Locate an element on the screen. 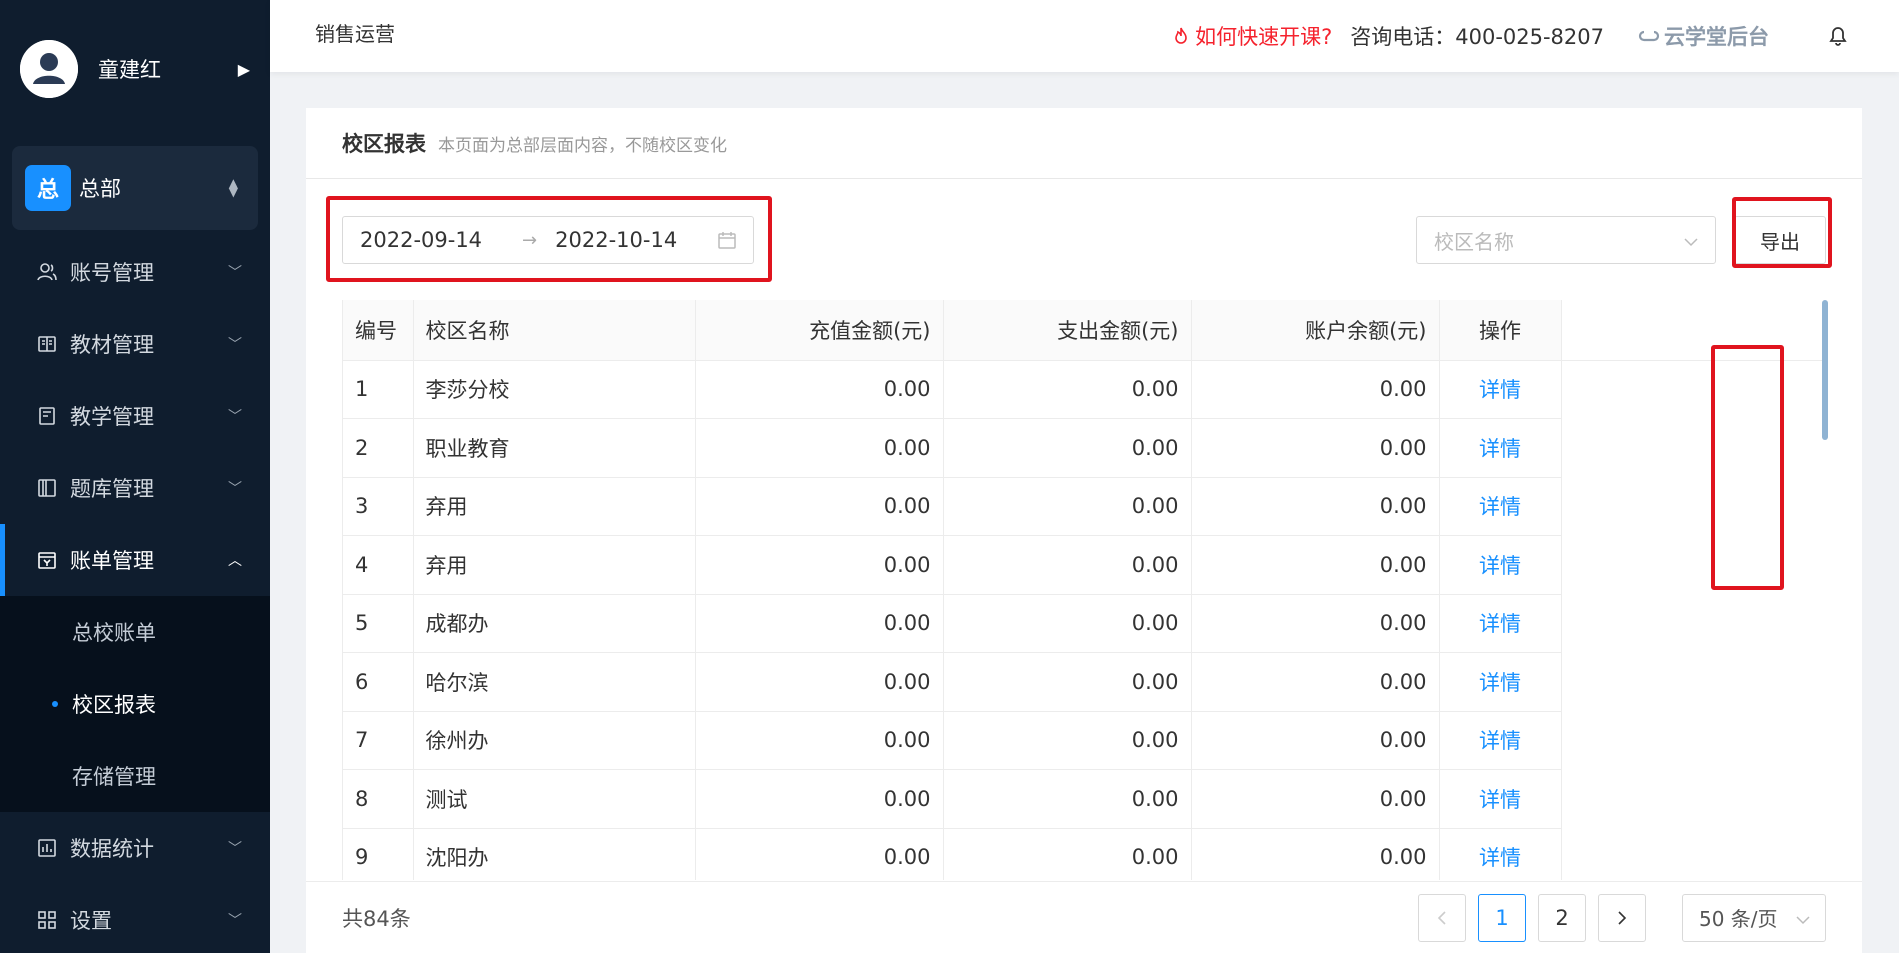 The height and width of the screenshot is (953, 1899). export-button: 导出 is located at coordinates (1780, 240).